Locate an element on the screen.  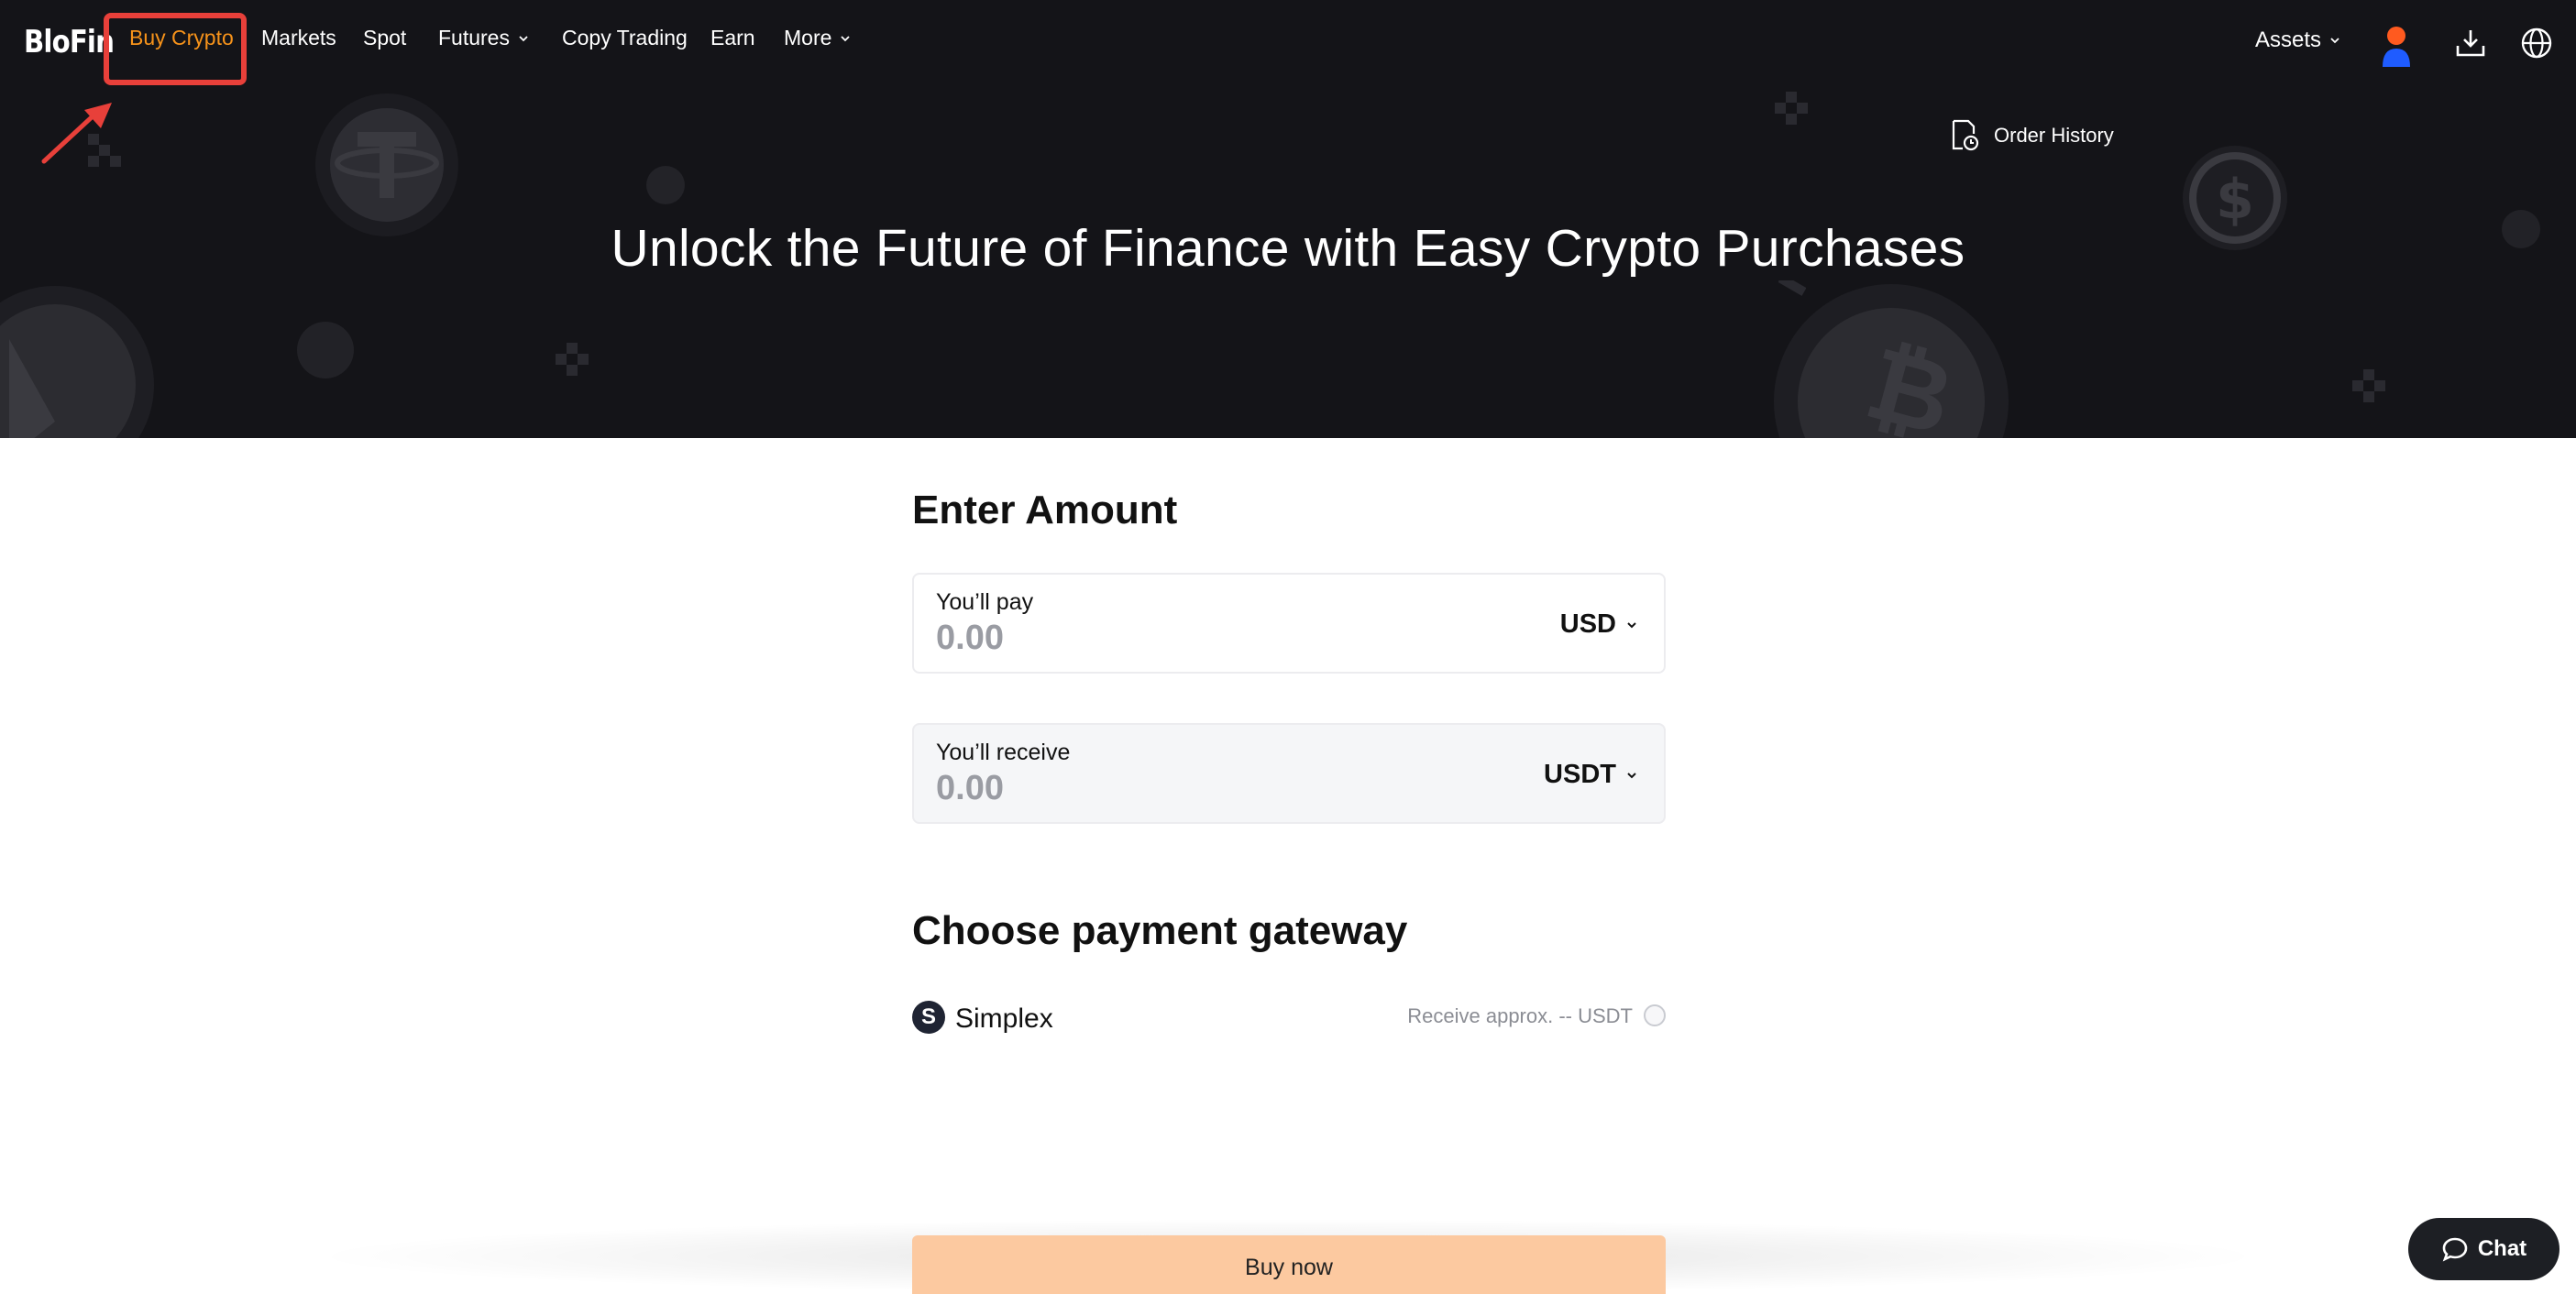
ethereum-coin-decoration is located at coordinates (77, 362).